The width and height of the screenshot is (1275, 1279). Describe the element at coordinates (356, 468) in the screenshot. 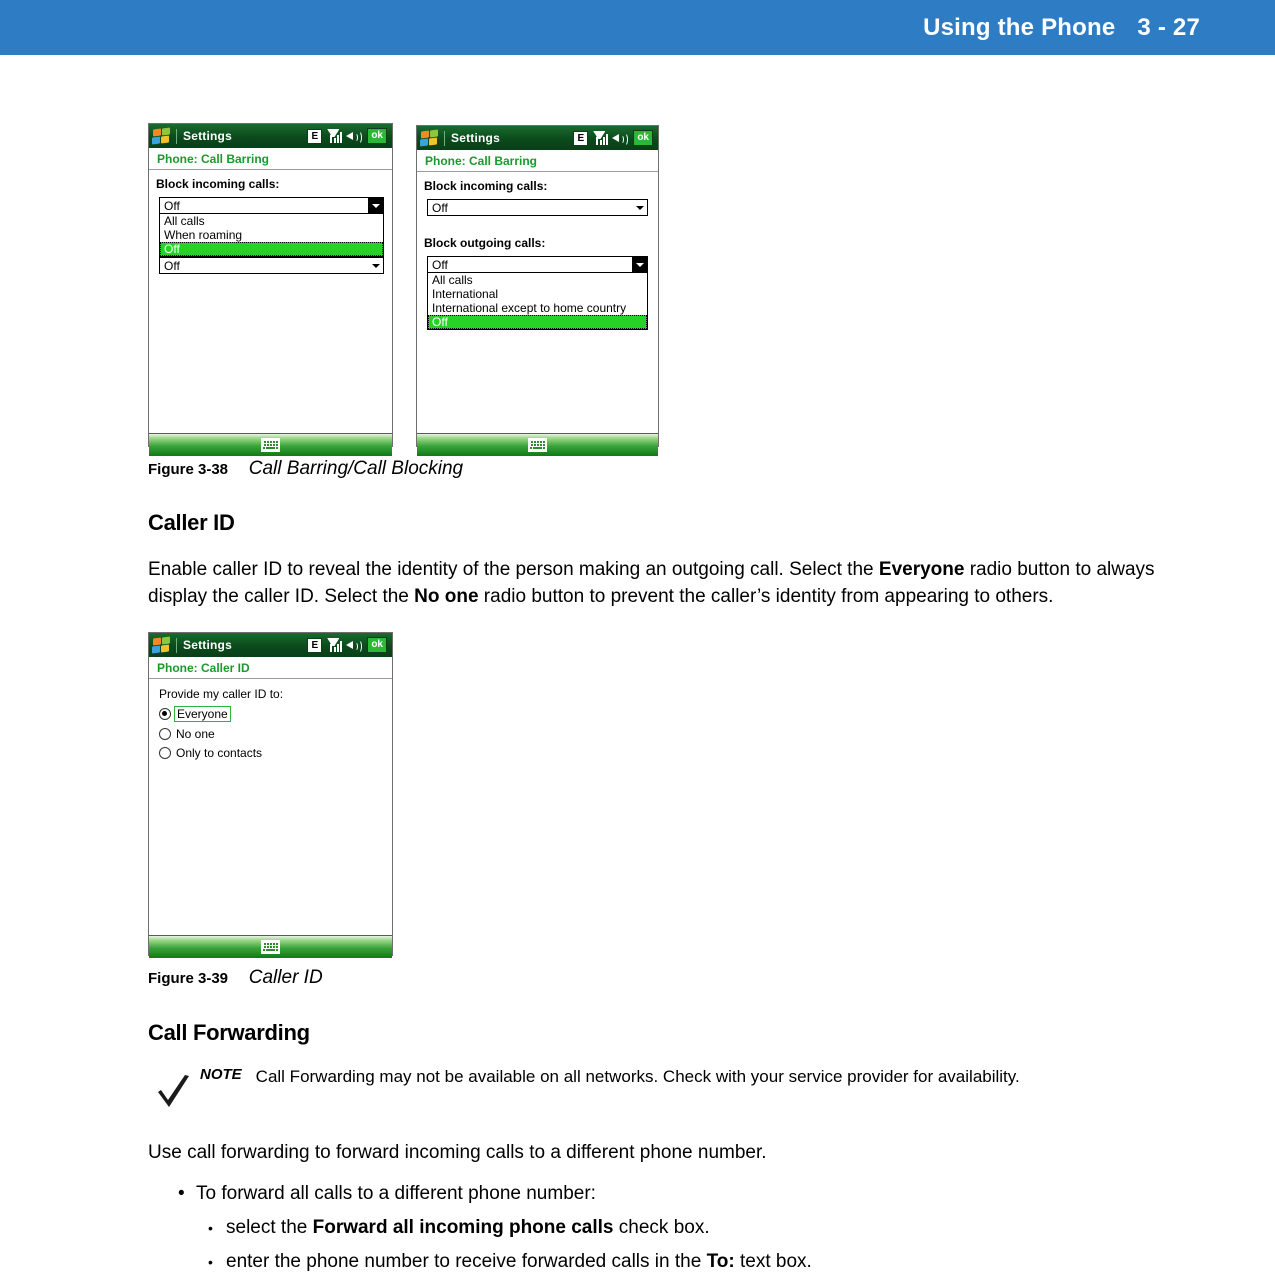

I see `figure-title: Call Barring/Call Blocking` at that location.